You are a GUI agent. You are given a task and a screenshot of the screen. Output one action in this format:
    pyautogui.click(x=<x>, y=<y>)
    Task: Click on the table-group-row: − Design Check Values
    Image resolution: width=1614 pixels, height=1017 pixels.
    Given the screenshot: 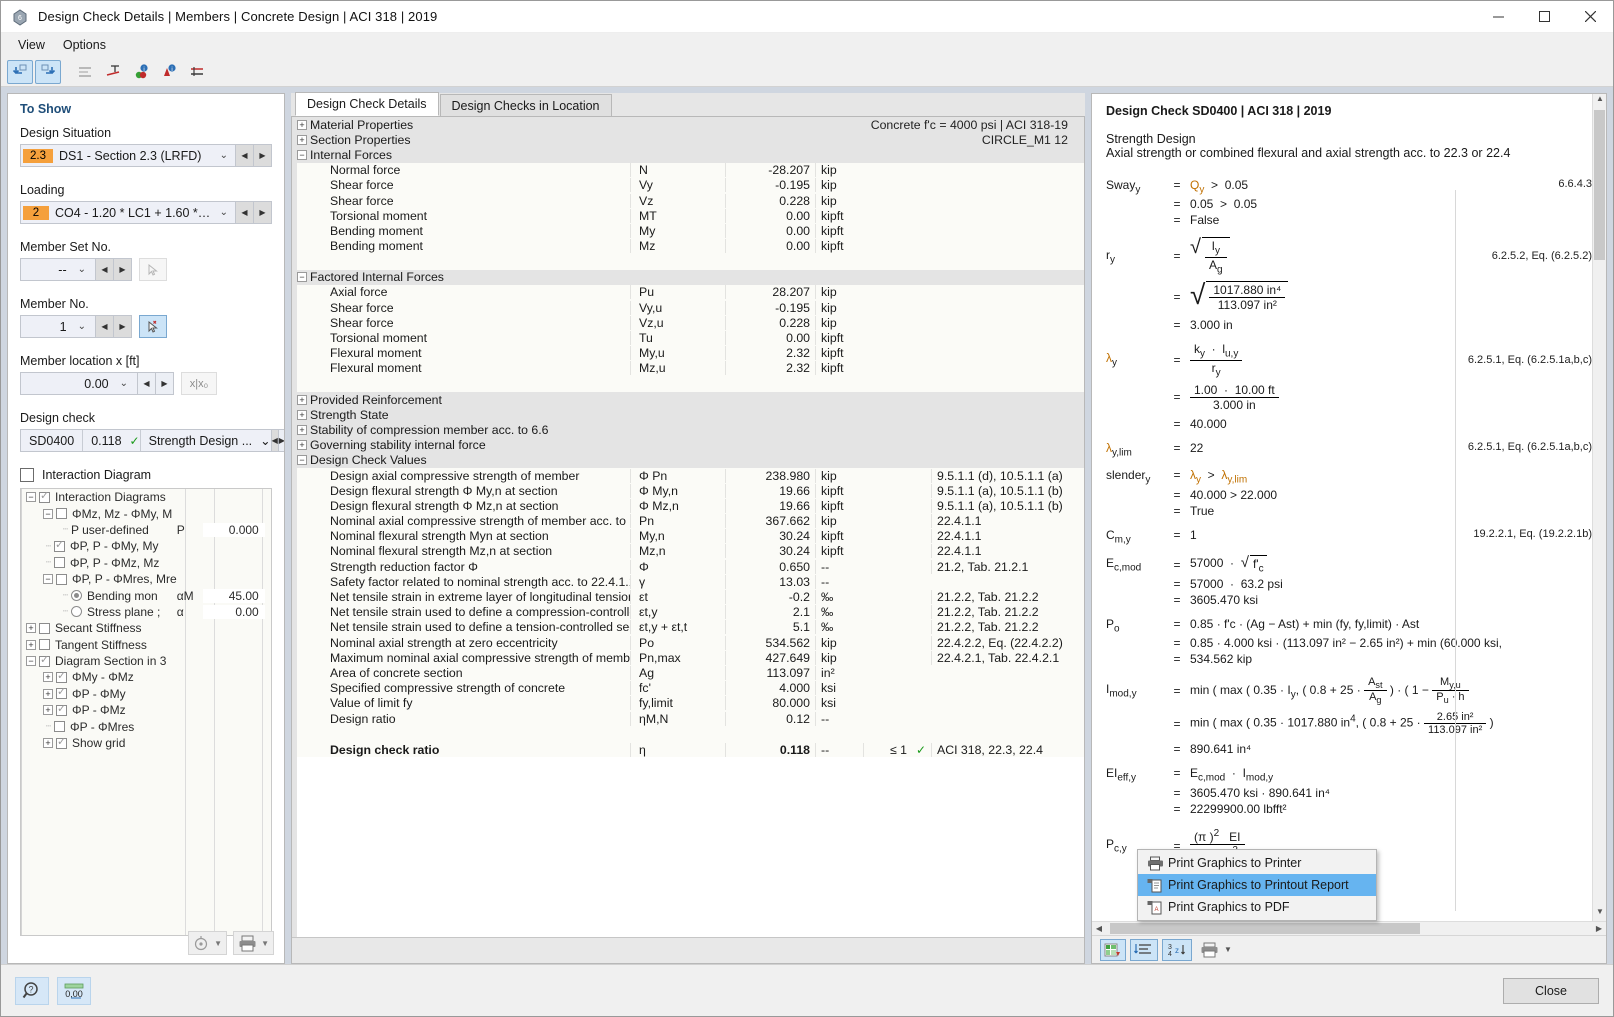 What is the action you would take?
    pyautogui.click(x=688, y=460)
    